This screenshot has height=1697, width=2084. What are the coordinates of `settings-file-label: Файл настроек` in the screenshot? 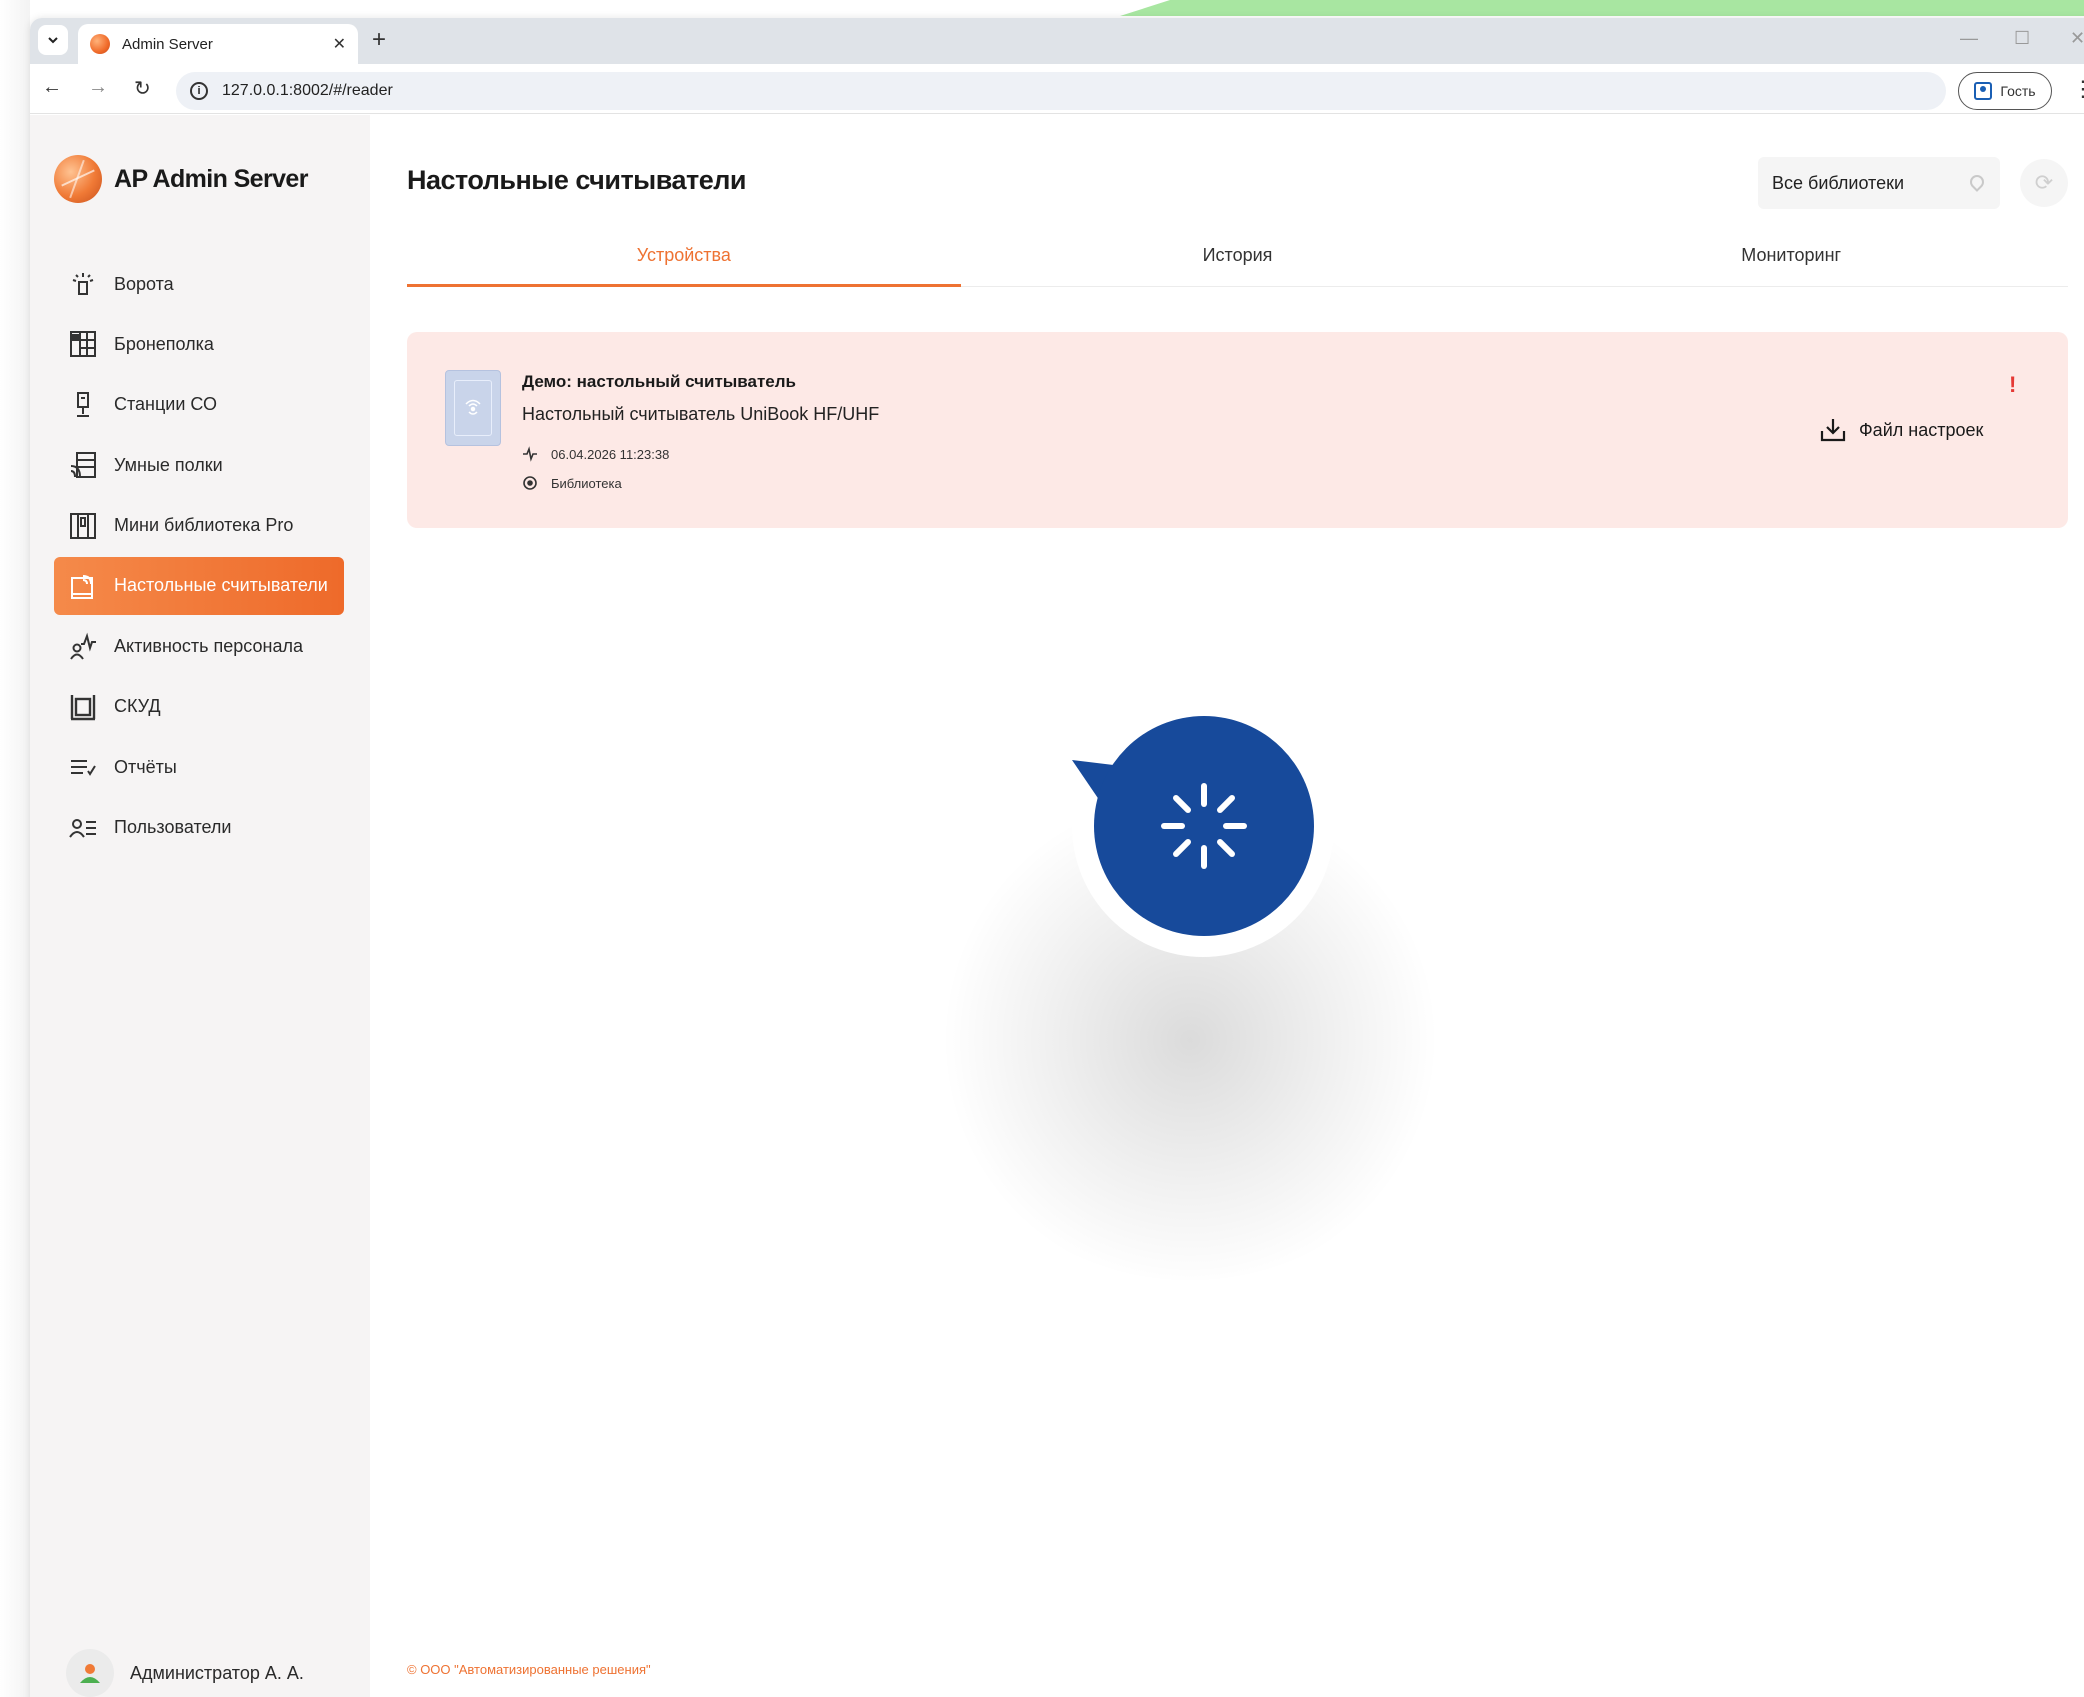 It's located at (1921, 429).